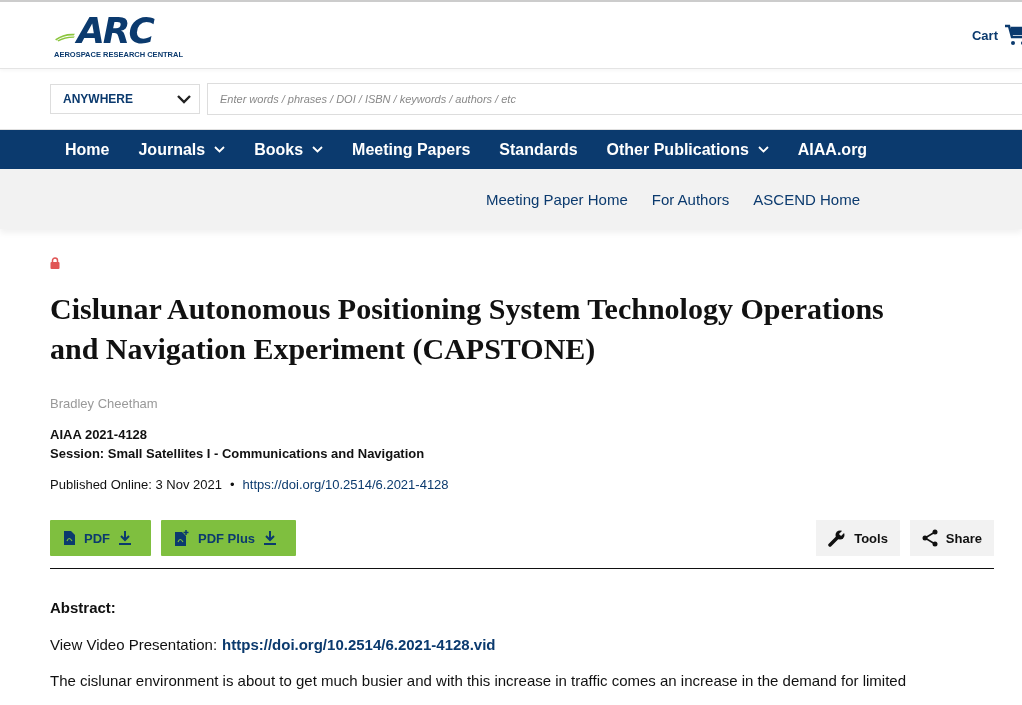  What do you see at coordinates (229, 538) in the screenshot?
I see `download-button: PDF Plus` at bounding box center [229, 538].